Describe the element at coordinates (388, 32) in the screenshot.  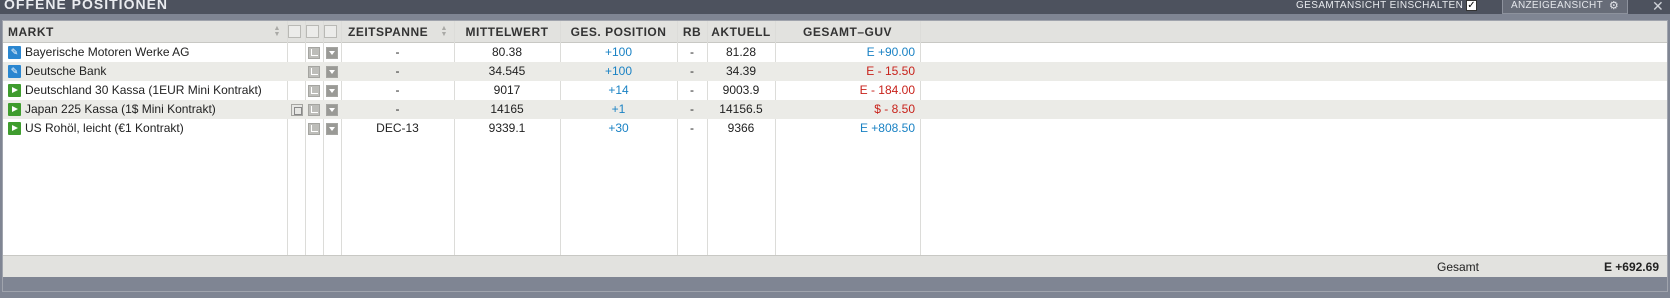
I see `col-zeitspanne-header: ZEITSPANNE` at that location.